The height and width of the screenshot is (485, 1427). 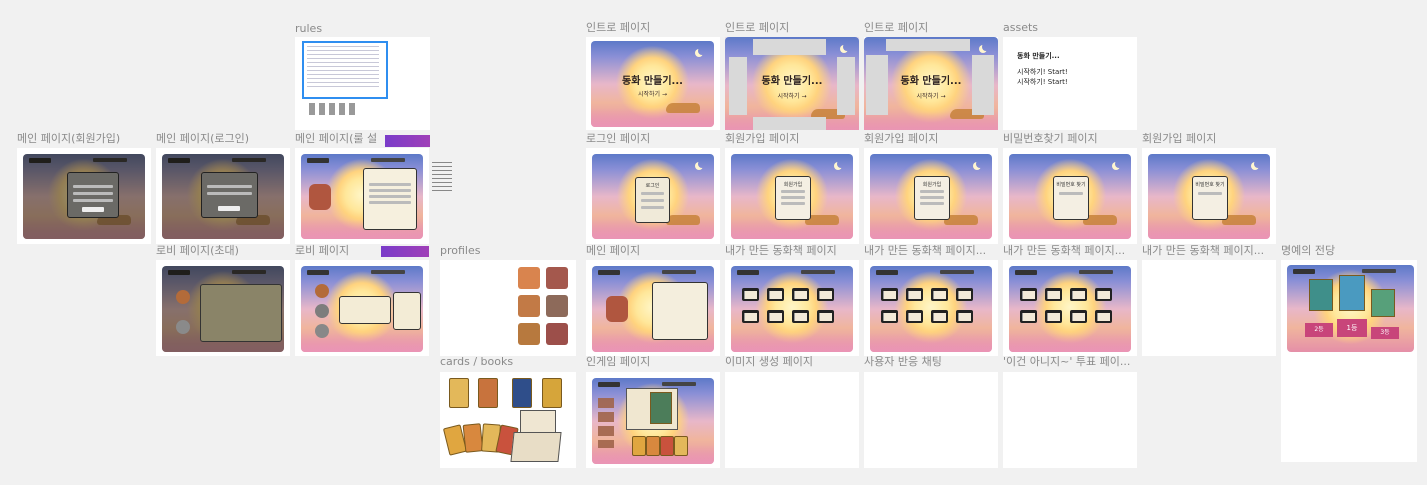 I want to click on frame-vote, so click(x=1070, y=420).